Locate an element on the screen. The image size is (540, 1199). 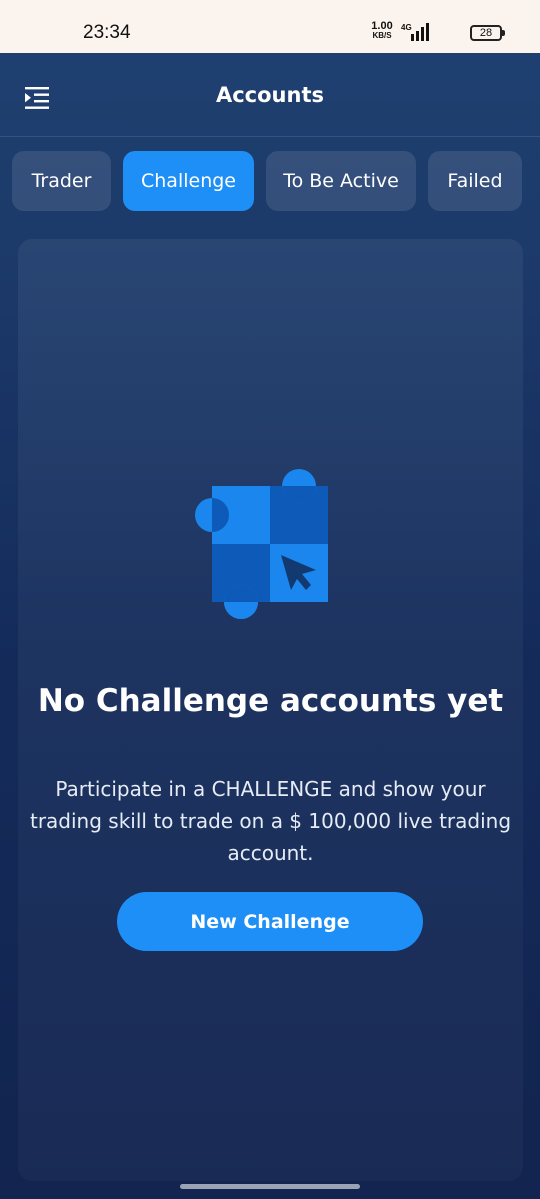
tab-to-be-active: To Be Active is located at coordinates (341, 181).